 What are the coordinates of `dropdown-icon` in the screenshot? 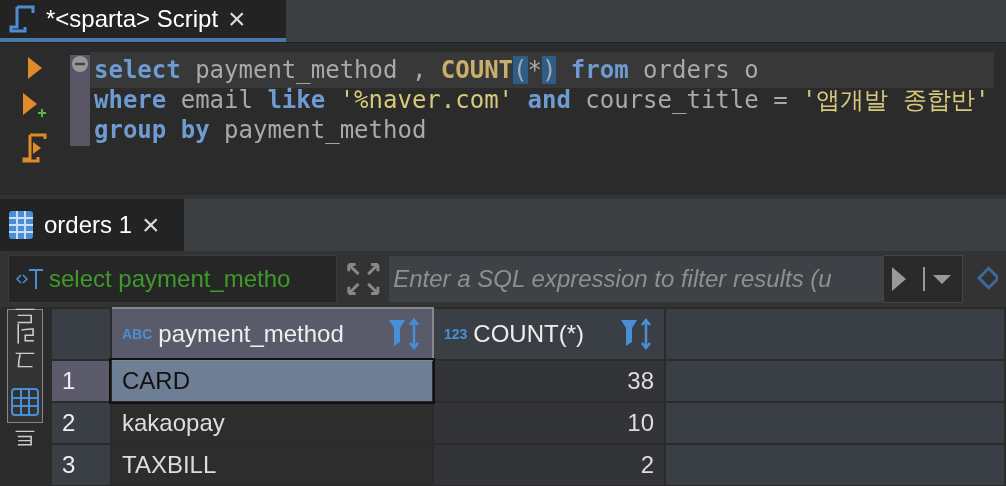 It's located at (938, 279).